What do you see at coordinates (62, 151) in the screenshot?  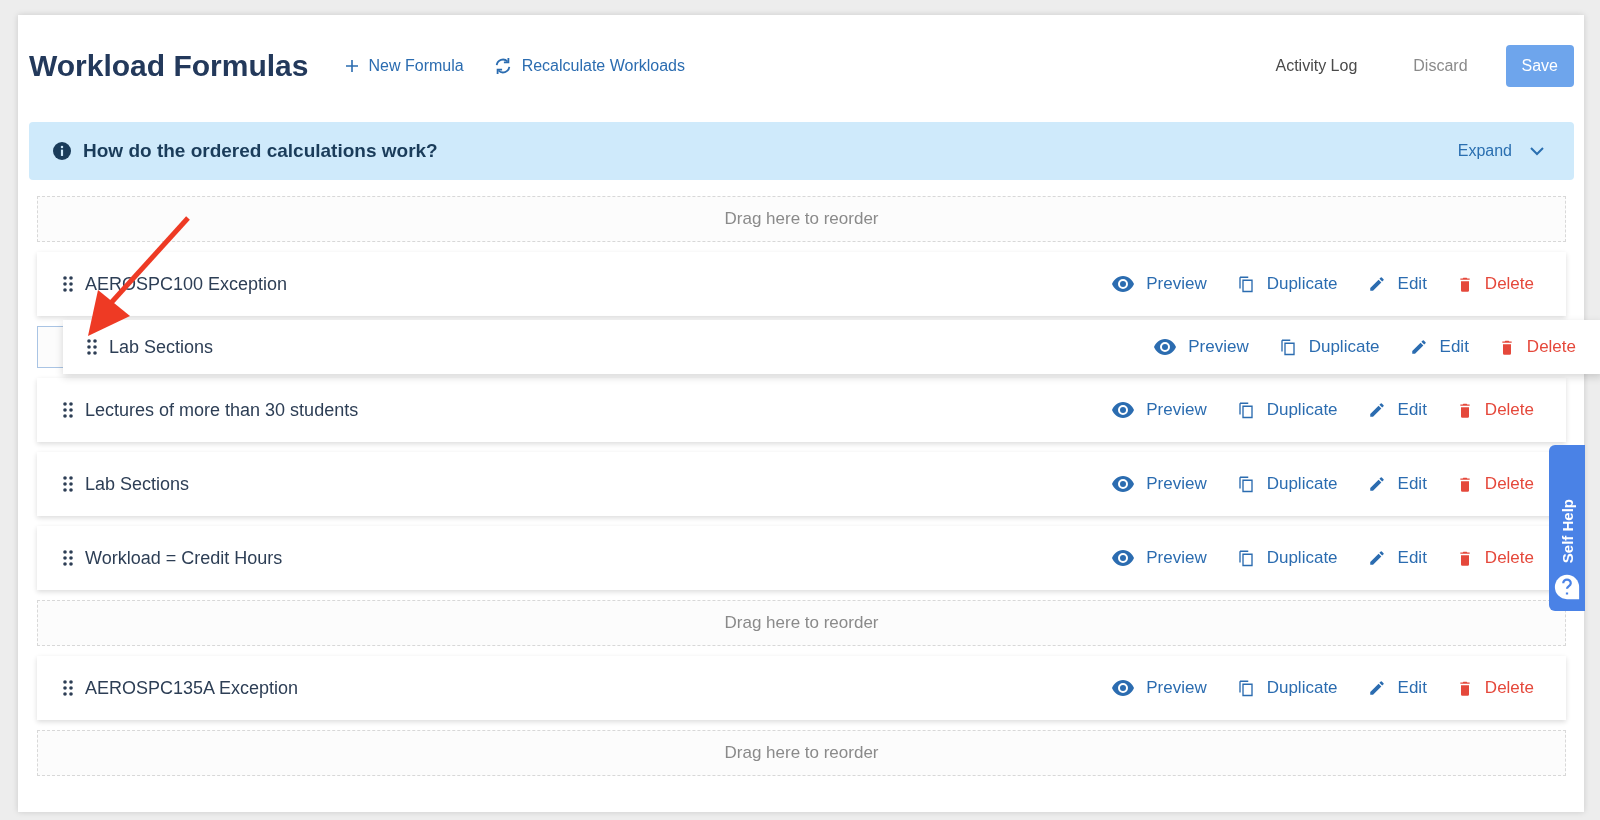 I see `info-icon` at bounding box center [62, 151].